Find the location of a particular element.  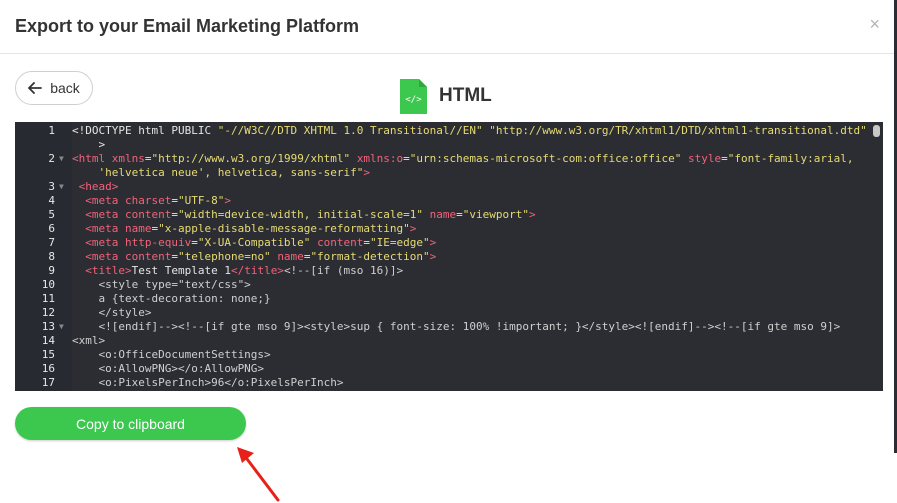

red-arrow-icon is located at coordinates (258, 474).